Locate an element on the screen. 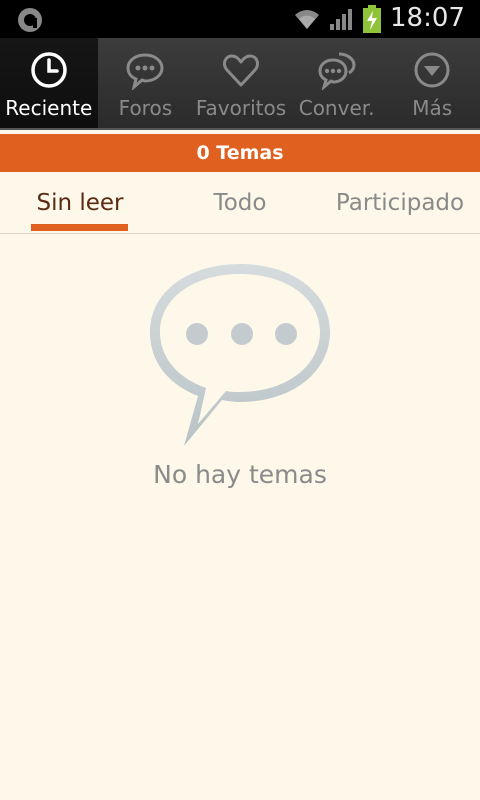 The height and width of the screenshot is (800, 480). nav-item-reciente: Reciente is located at coordinates (49, 83).